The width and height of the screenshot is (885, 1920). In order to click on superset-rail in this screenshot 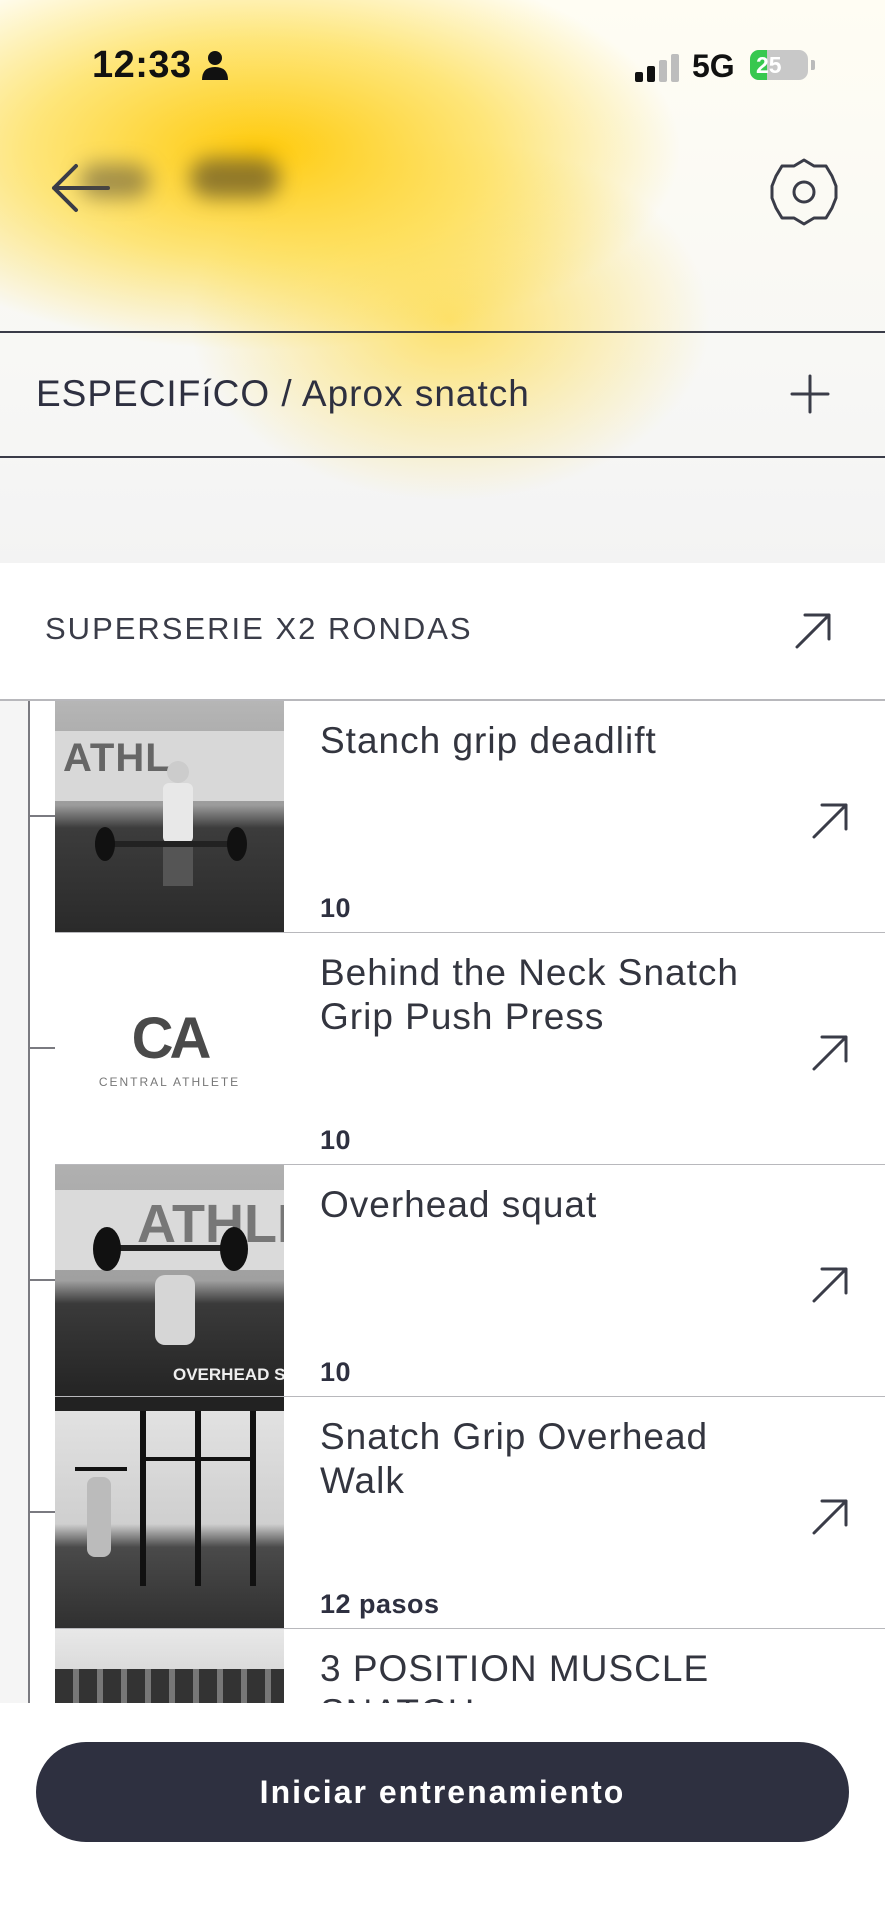, I will do `click(15, 1202)`.